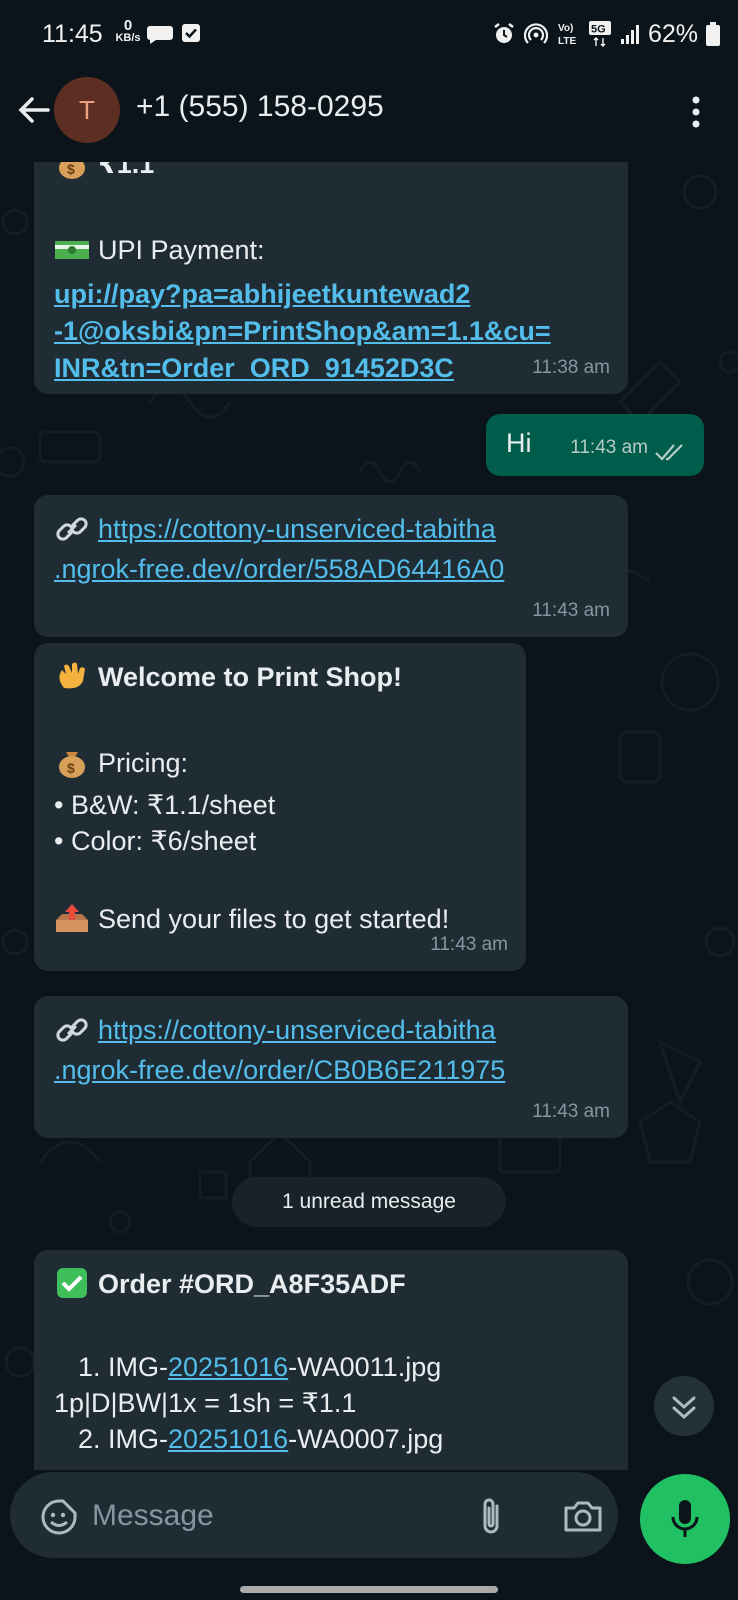 The image size is (738, 1600). What do you see at coordinates (504, 33) in the screenshot?
I see `alarm-icon` at bounding box center [504, 33].